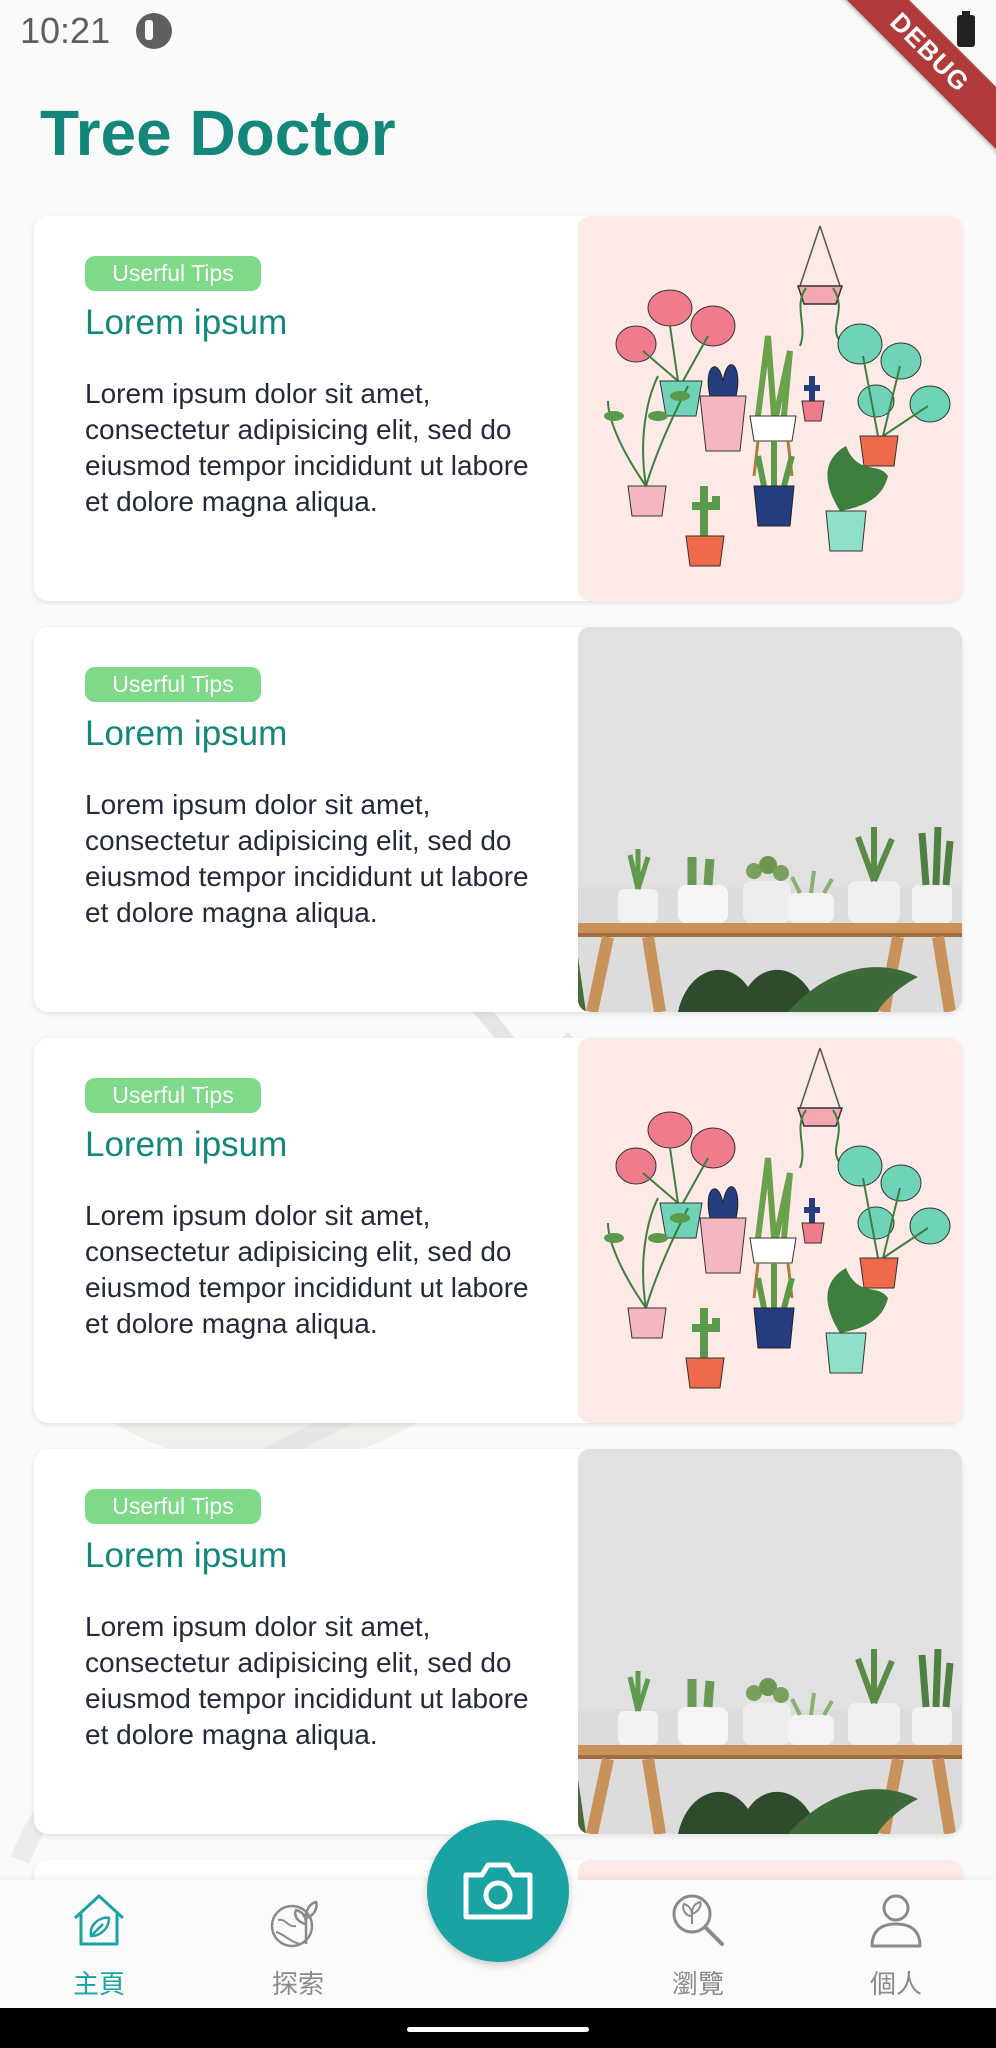 Image resolution: width=996 pixels, height=2048 pixels. What do you see at coordinates (895, 1985) in the screenshot?
I see `nav-label-profile: 個人` at bounding box center [895, 1985].